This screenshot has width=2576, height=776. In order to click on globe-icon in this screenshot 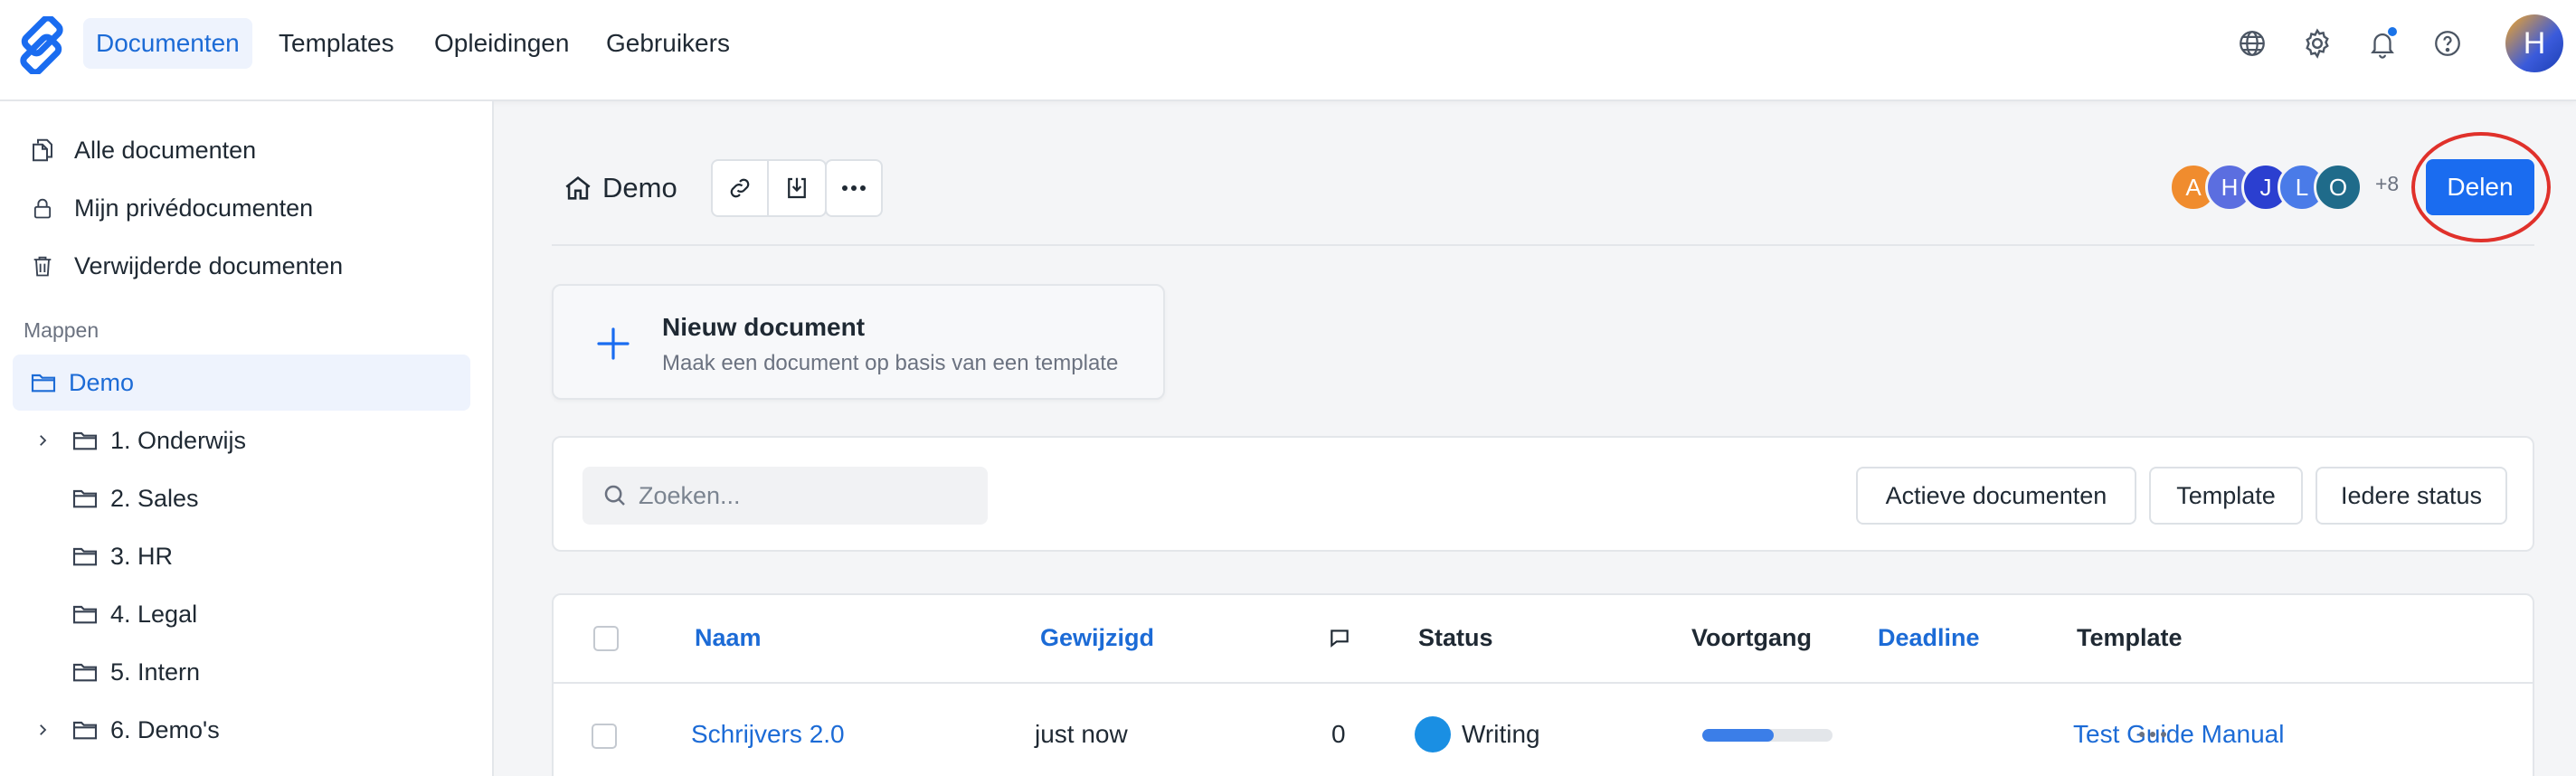, I will do `click(2252, 44)`.